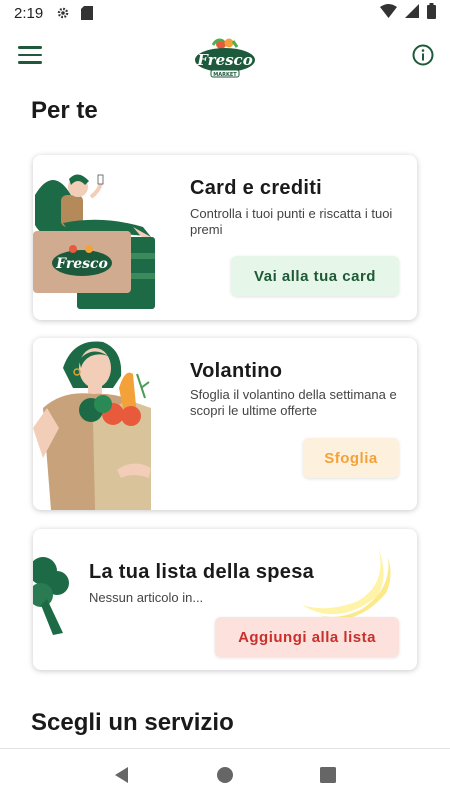 Image resolution: width=450 pixels, height=800 pixels. What do you see at coordinates (412, 13) in the screenshot?
I see `signal-icon` at bounding box center [412, 13].